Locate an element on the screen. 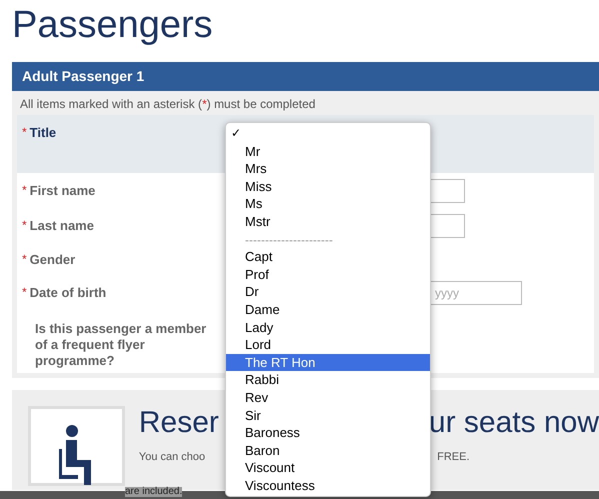  field-label: Gender is located at coordinates (53, 260).